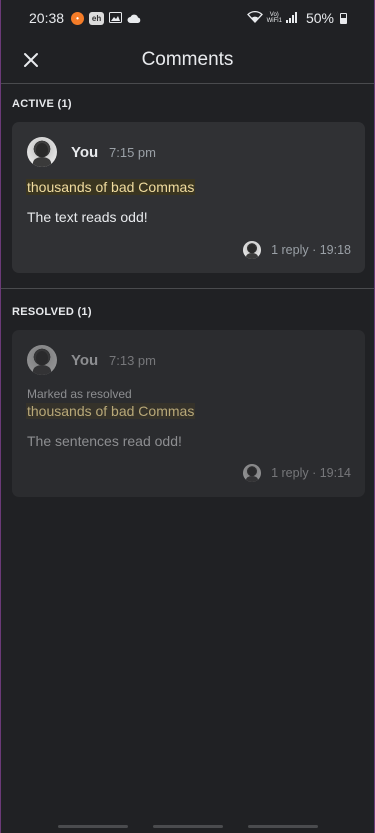 This screenshot has height=833, width=375. Describe the element at coordinates (187, 18) in the screenshot. I see `status-bar: 20:38 • eh Vo) WiFi1 50%` at that location.